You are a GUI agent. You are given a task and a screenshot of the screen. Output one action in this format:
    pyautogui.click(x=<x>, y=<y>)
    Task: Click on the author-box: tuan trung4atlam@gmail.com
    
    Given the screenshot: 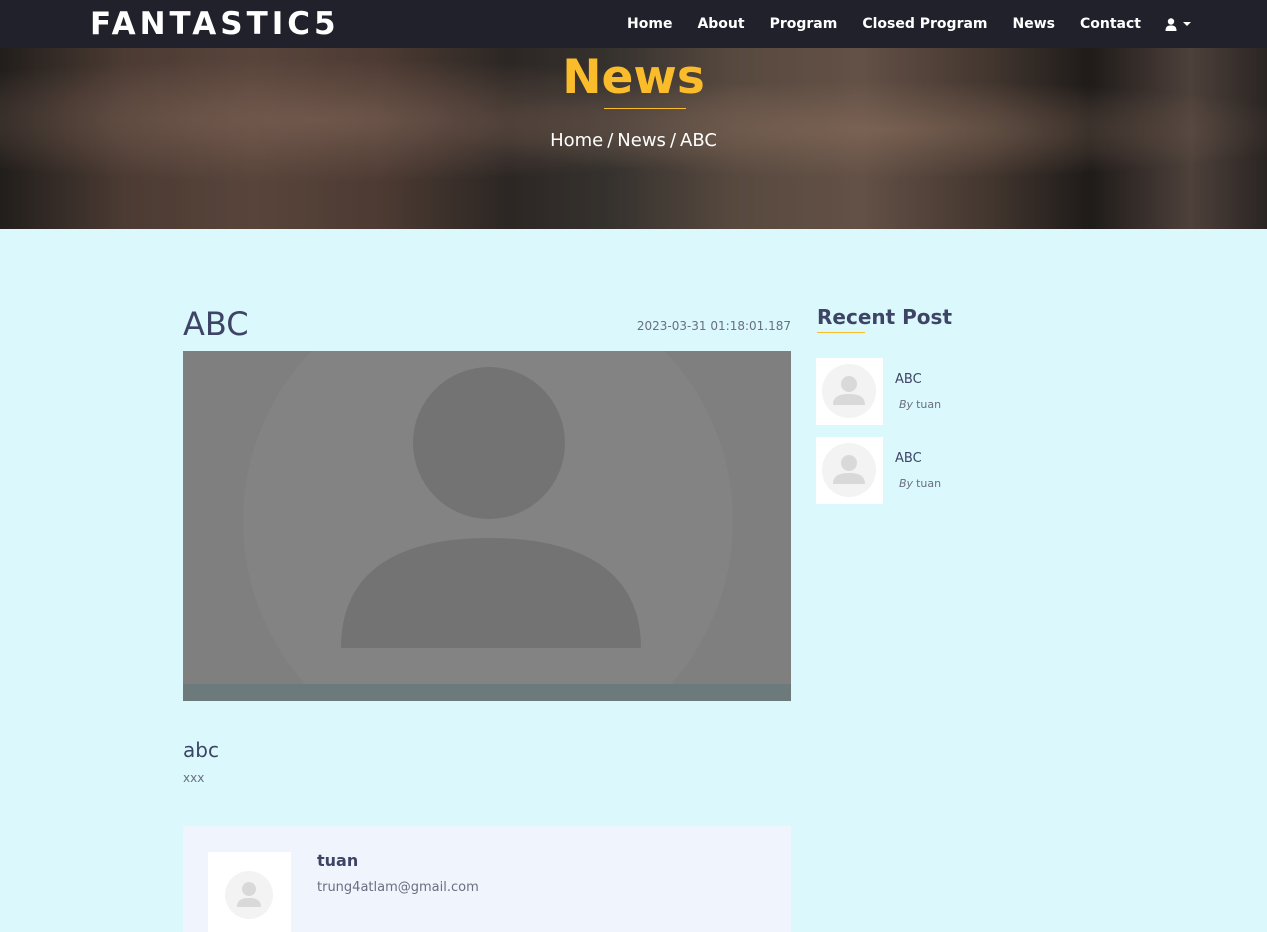 What is the action you would take?
    pyautogui.click(x=487, y=879)
    